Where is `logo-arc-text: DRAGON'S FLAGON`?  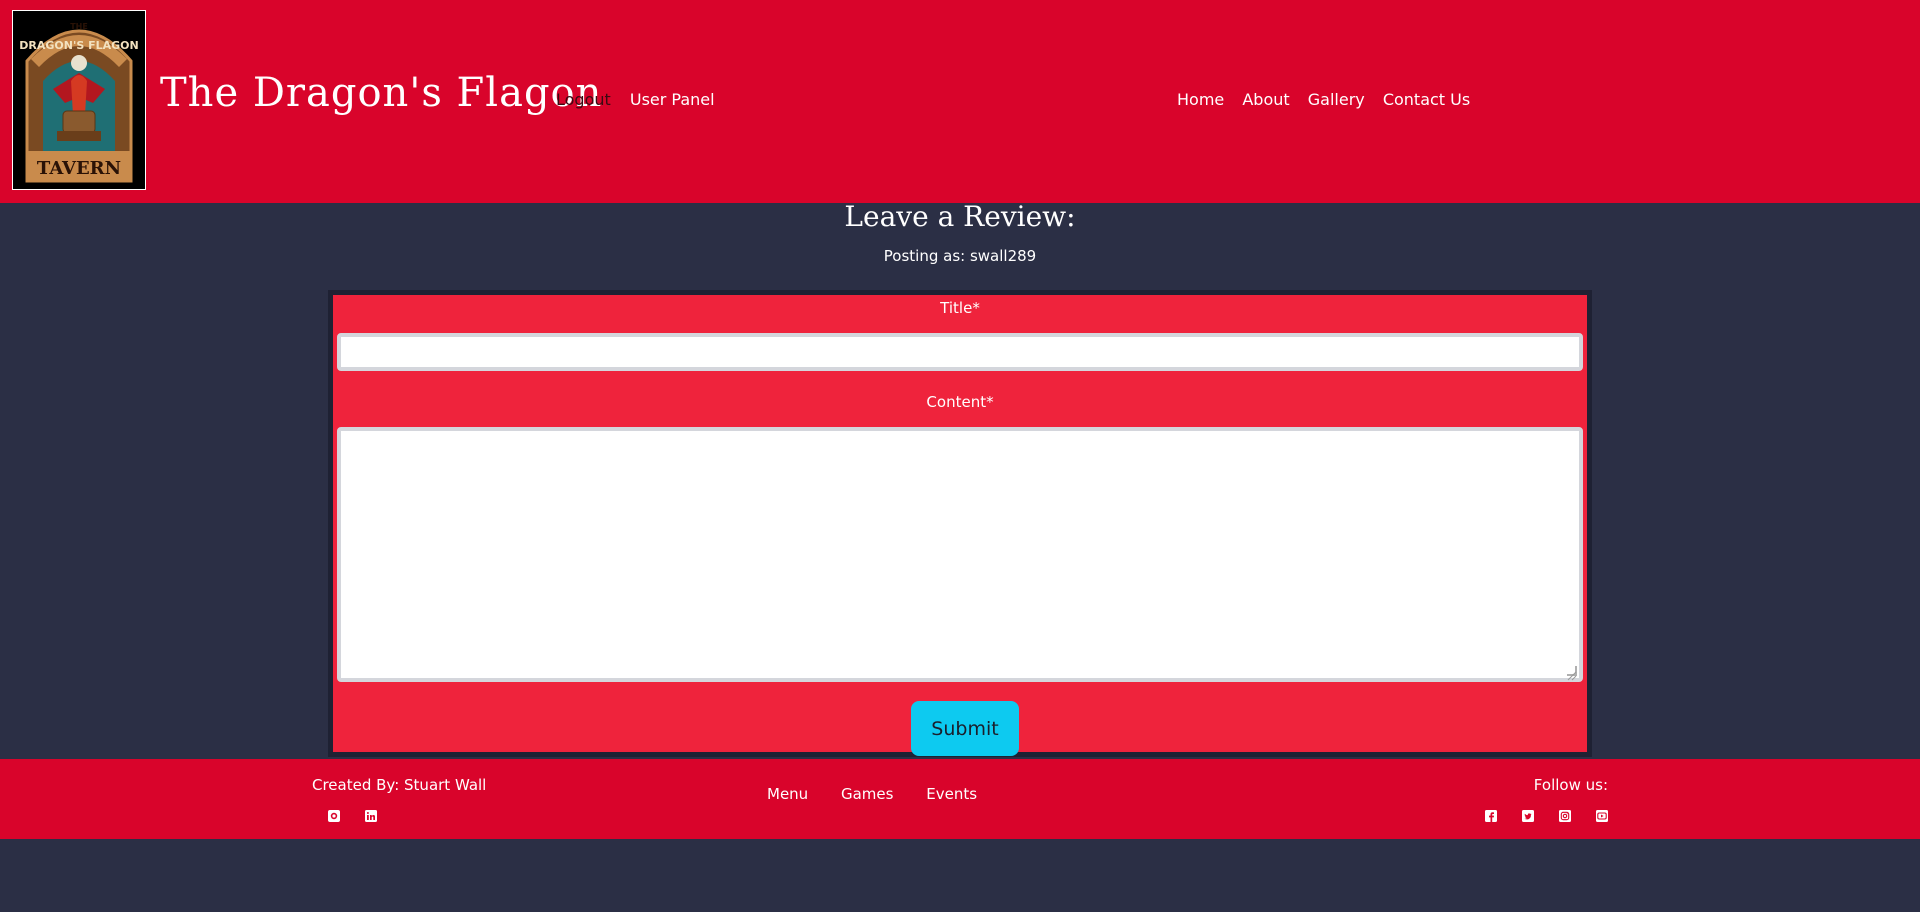
logo-arc-text: DRAGON'S FLAGON is located at coordinates (78, 45).